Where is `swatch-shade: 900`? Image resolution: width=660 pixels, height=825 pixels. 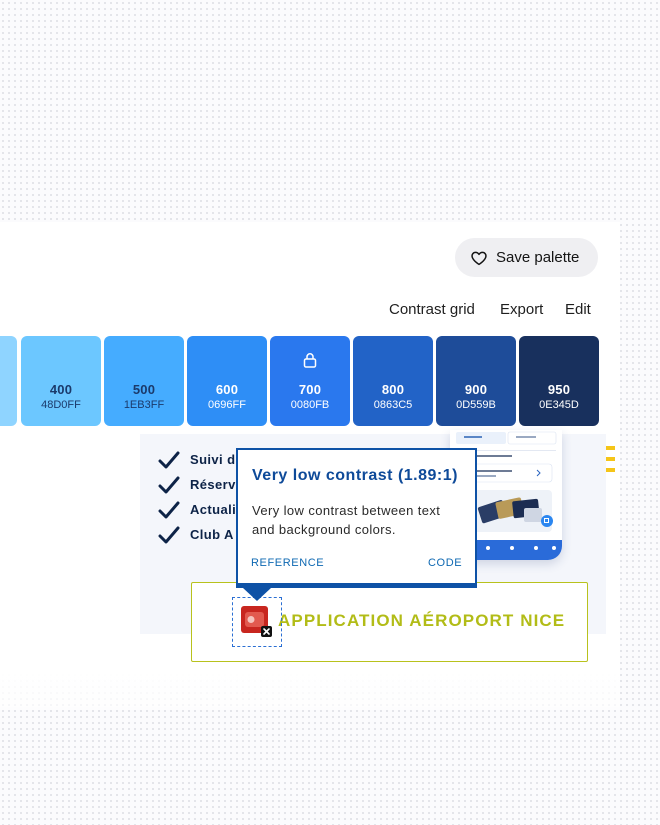 swatch-shade: 900 is located at coordinates (476, 389).